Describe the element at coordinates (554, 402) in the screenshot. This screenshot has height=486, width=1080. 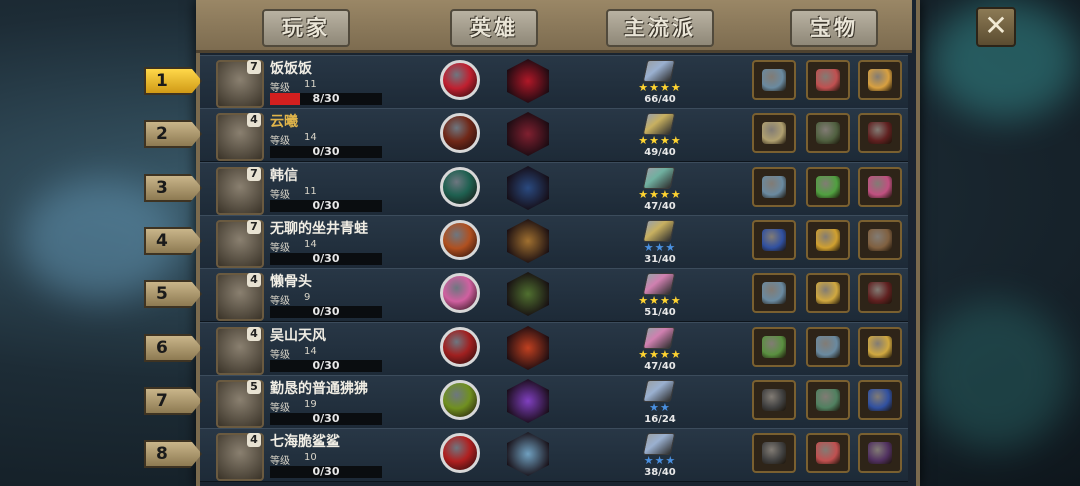
I see `player-row: 5 勤恳的普通狒狒 等级 19 0/30 ★★ 16/24` at that location.